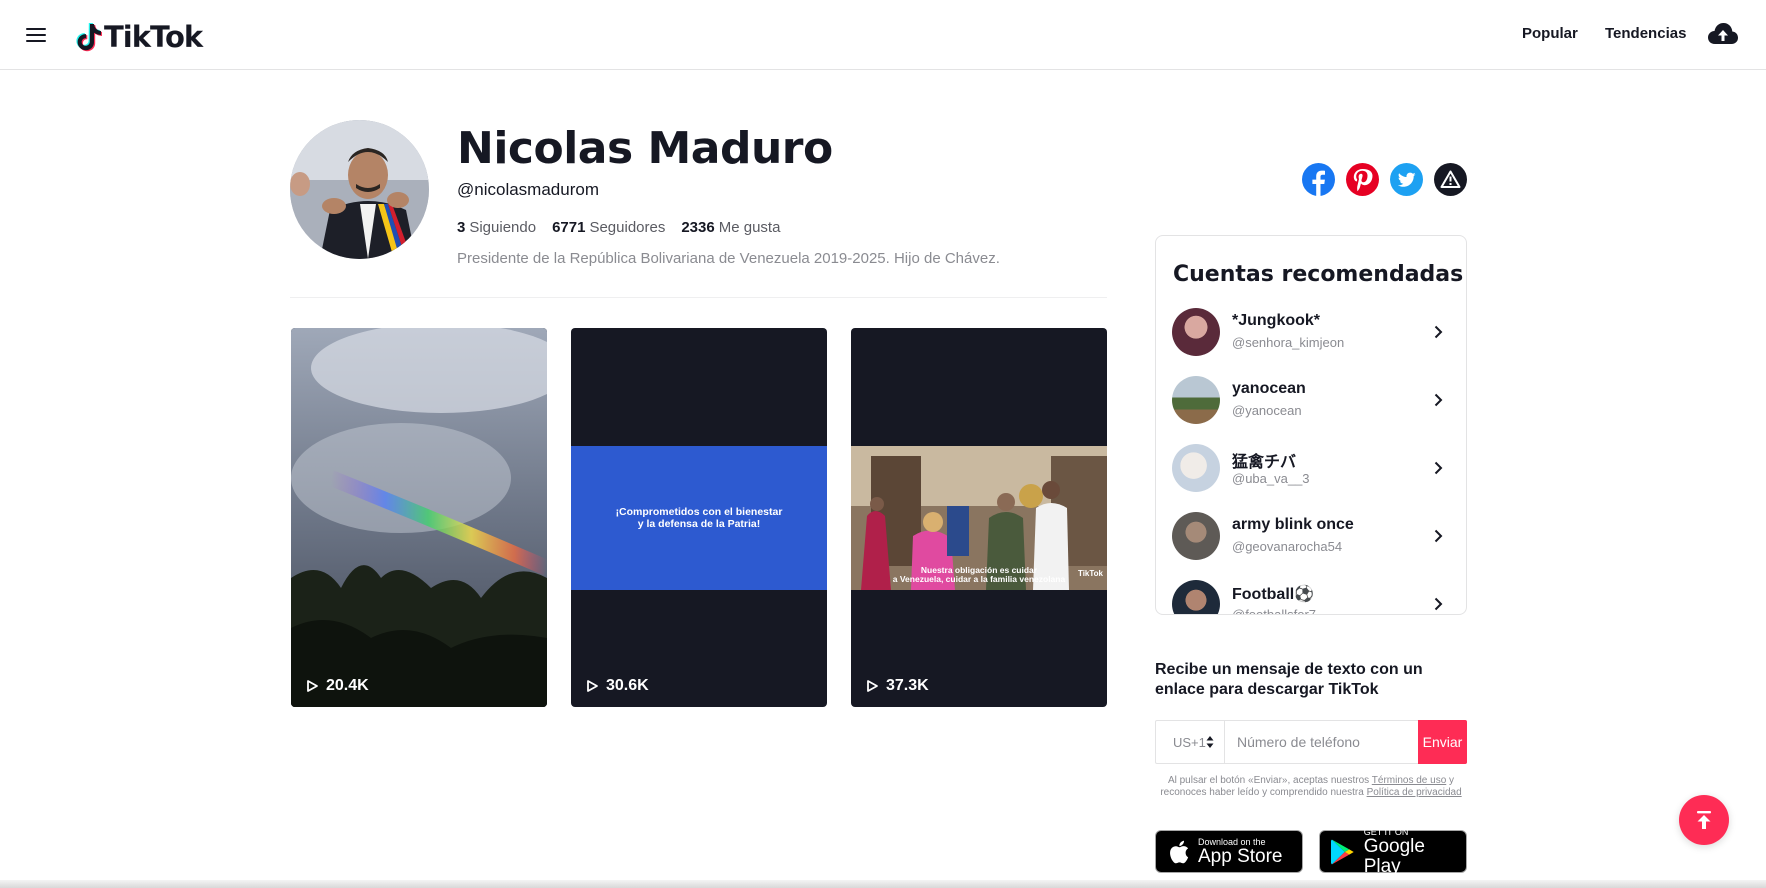 This screenshot has width=1766, height=888. I want to click on recommended-account: yanocean @yanocean, so click(1312, 401).